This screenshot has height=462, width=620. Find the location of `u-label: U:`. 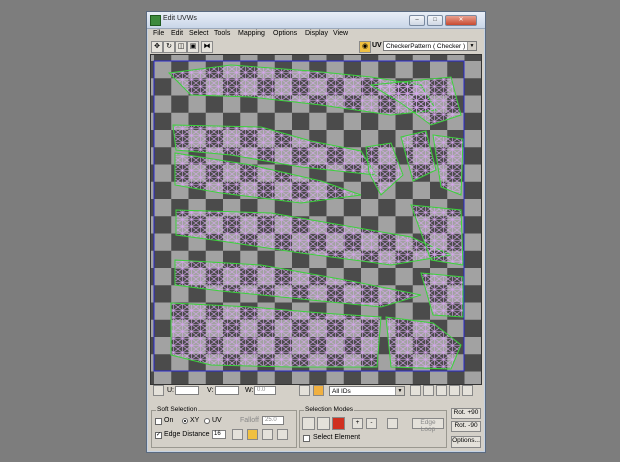

u-label: U: is located at coordinates (170, 390).